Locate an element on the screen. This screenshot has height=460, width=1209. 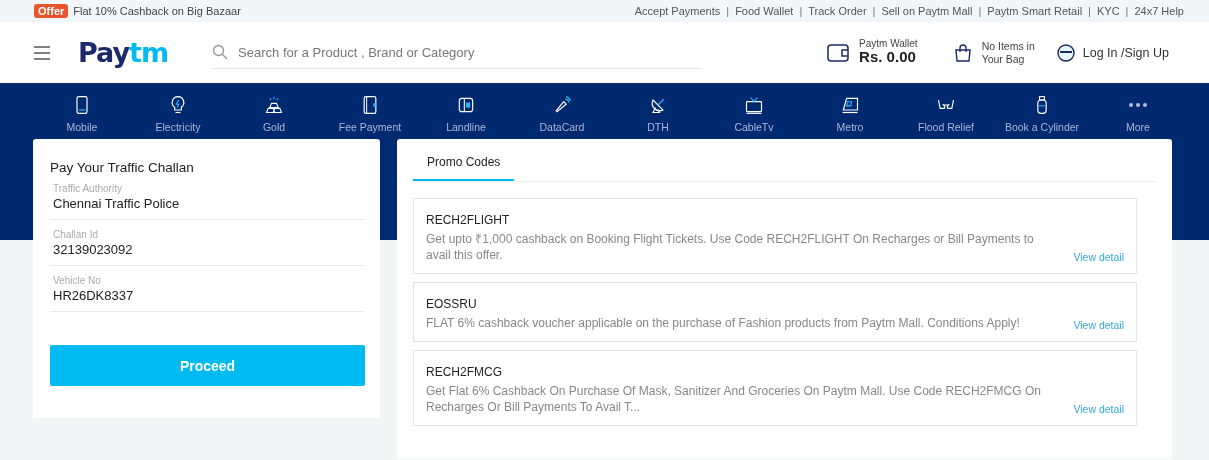
bag-status: No Items in Your Bag is located at coordinates (1008, 52).